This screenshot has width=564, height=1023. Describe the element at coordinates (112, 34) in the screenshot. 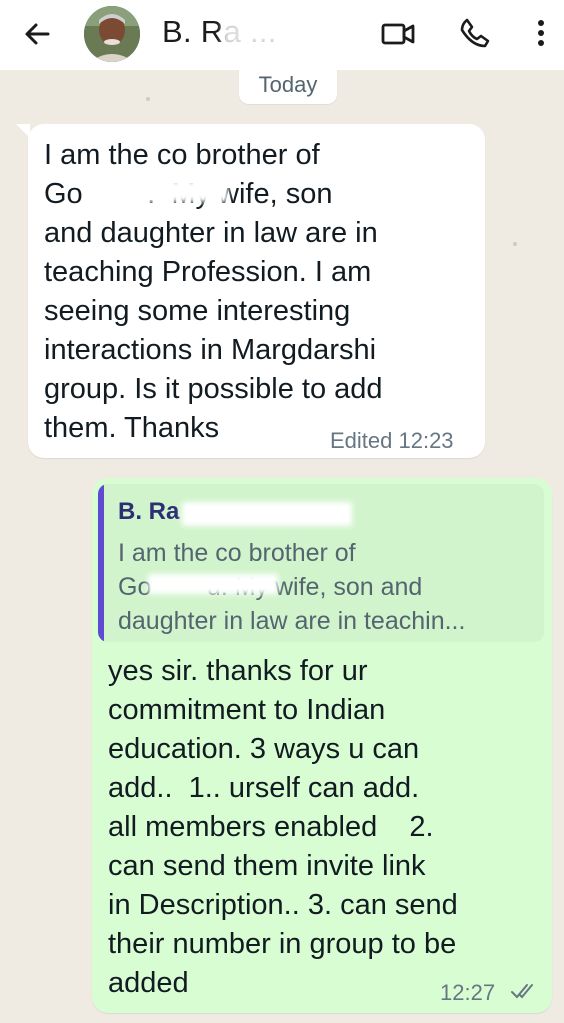

I see `contact-avatar` at that location.